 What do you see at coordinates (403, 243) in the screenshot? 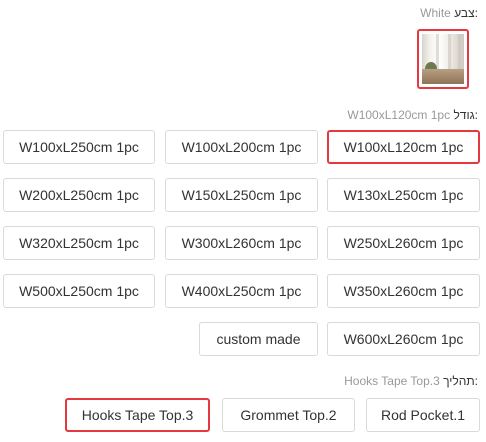
I see `size-option: W250xL260cm 1pc` at bounding box center [403, 243].